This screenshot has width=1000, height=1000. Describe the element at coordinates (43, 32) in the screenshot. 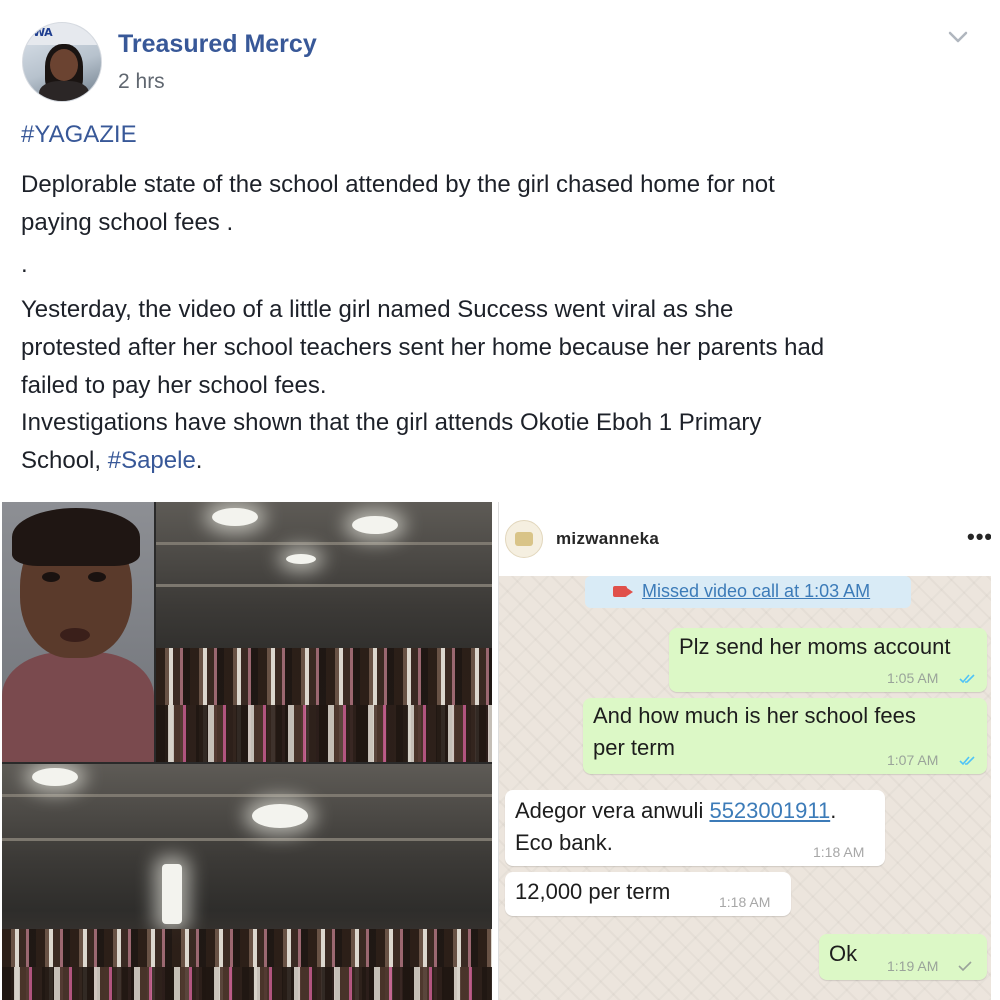

I see `avatar-sign-text: WA` at that location.